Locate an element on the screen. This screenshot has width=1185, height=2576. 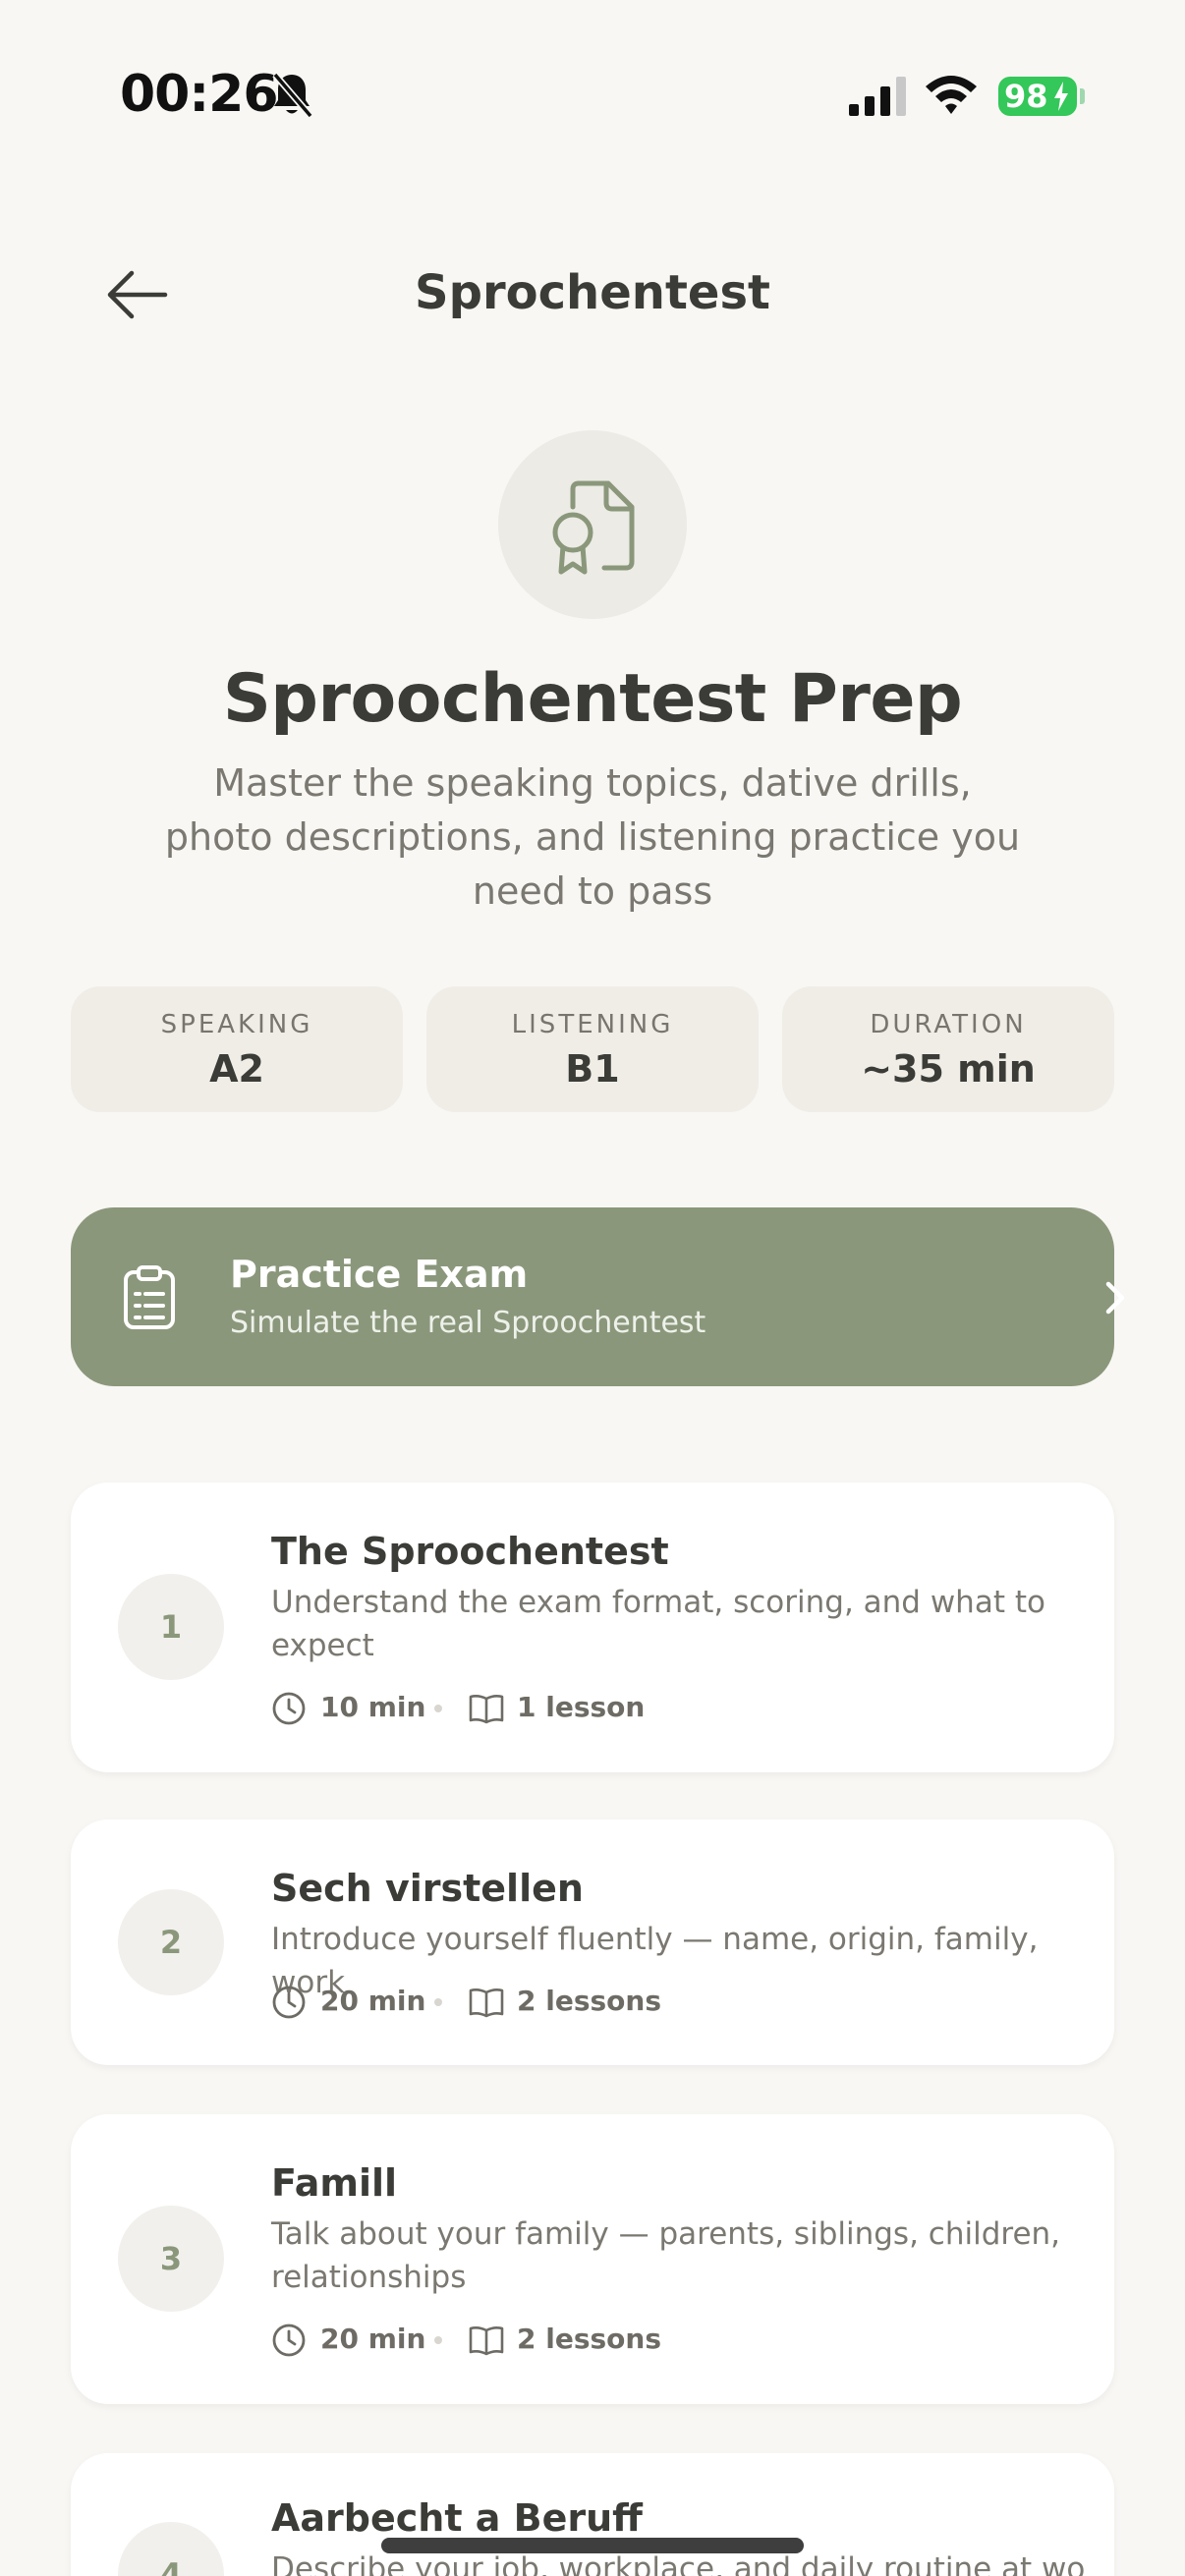
practice-exam-subtitle: Simulate the real Sproochentest is located at coordinates (468, 1323).